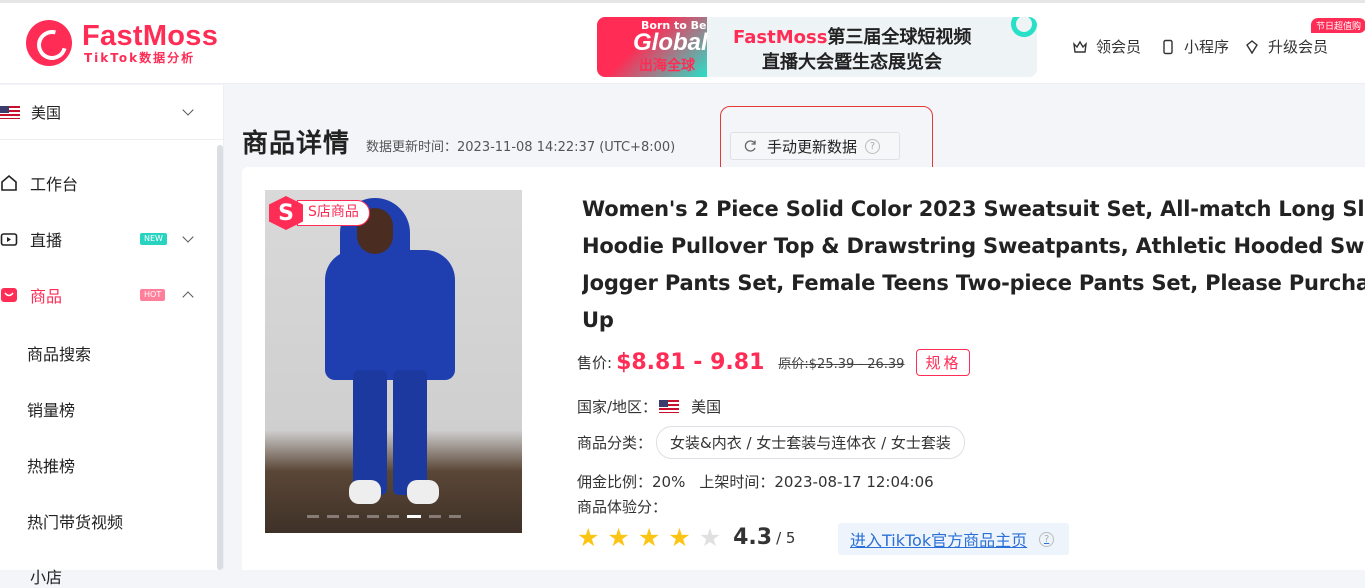 The image size is (1365, 588). What do you see at coordinates (108, 239) in the screenshot?
I see `sidebar-item-live: 直播 NEW` at bounding box center [108, 239].